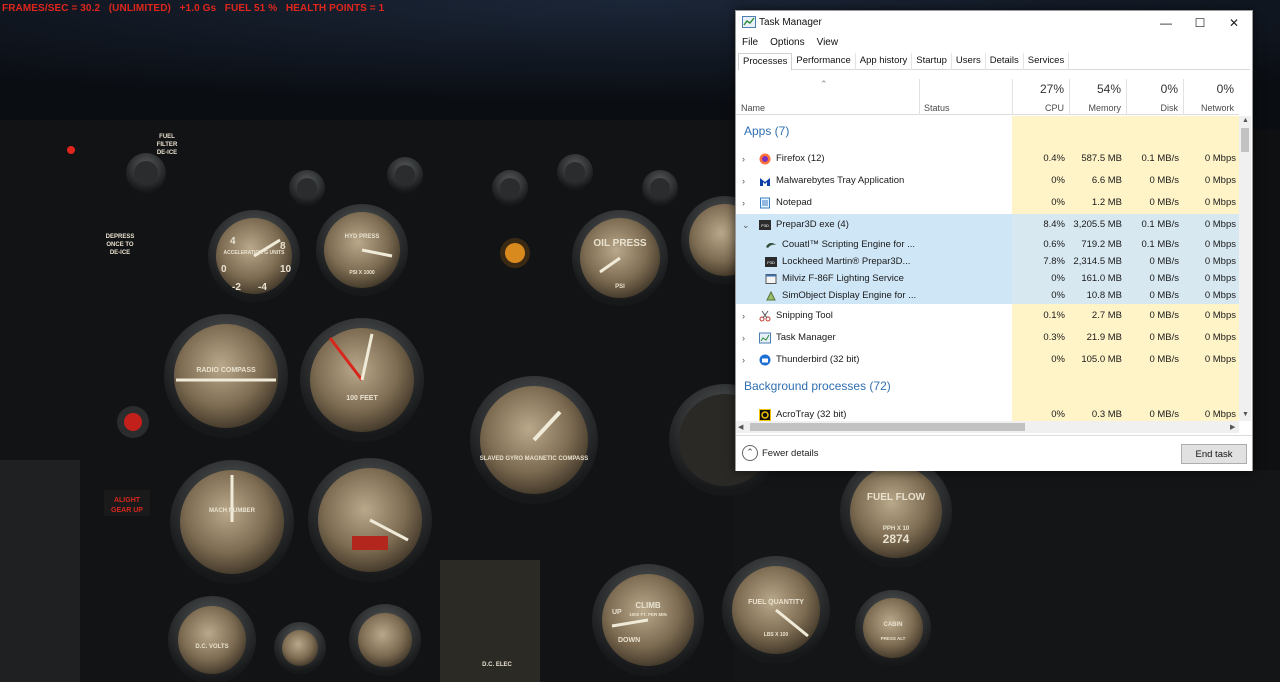 This screenshot has height=682, width=1280. I want to click on gyro-label: SLAVED GYRO MAGNETIC COMPASS, so click(534, 459).